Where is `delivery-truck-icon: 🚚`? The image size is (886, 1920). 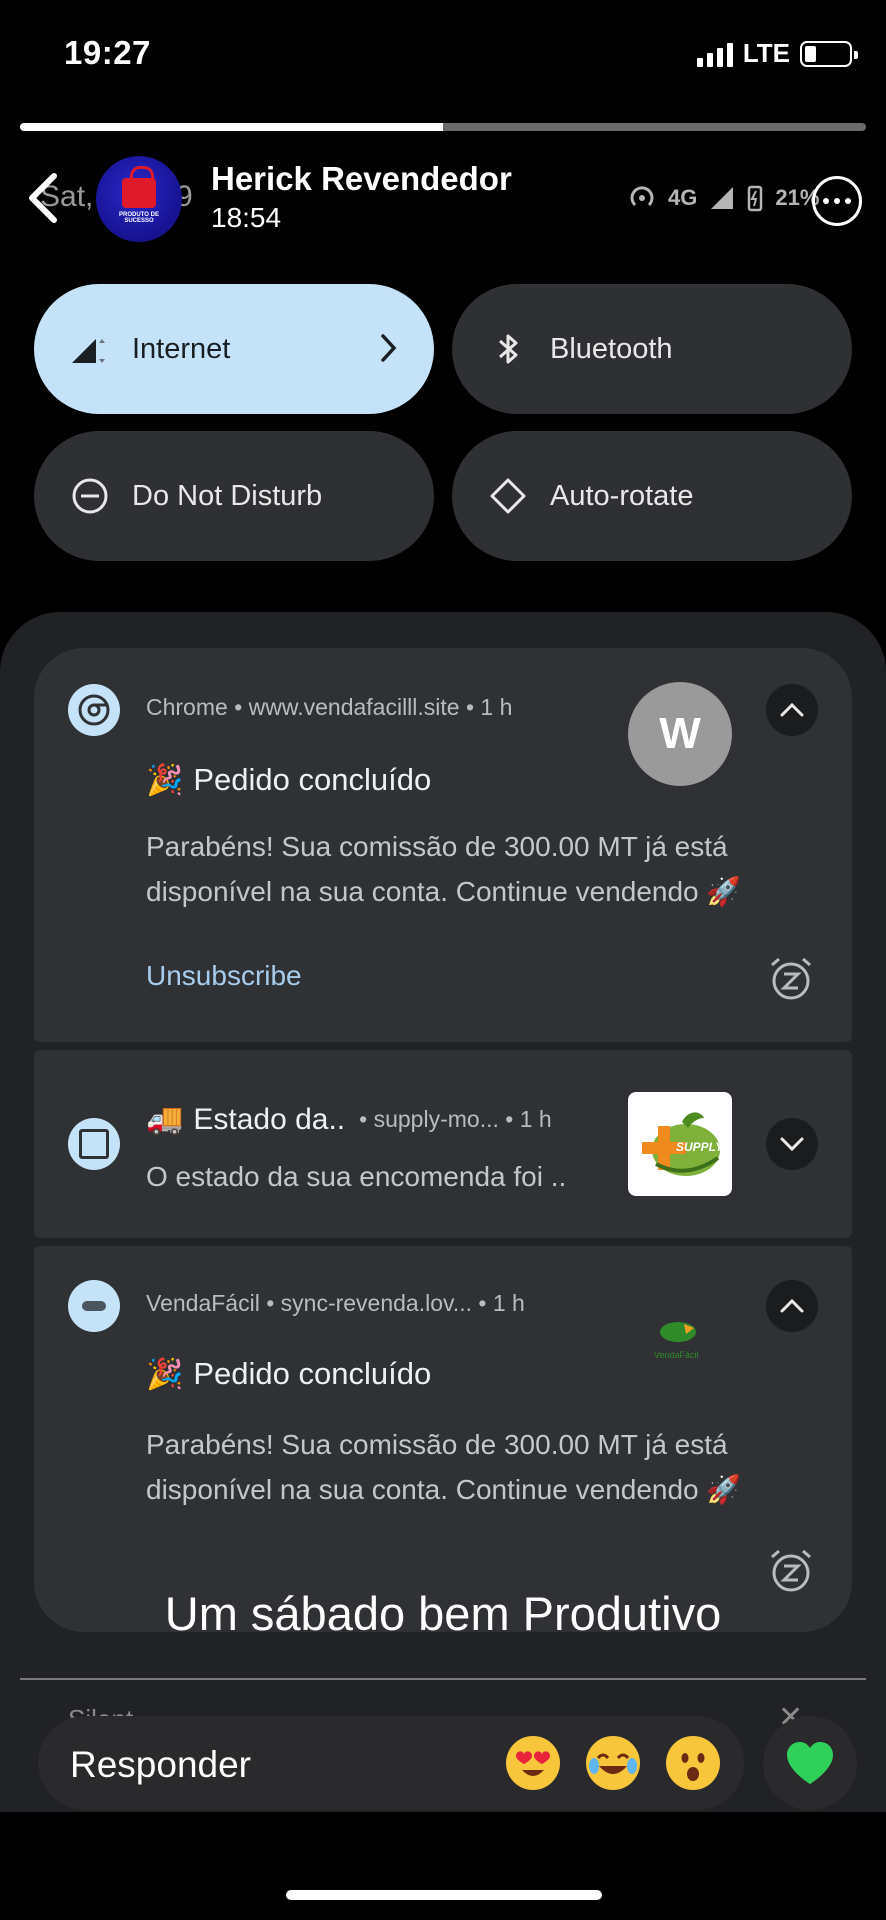
delivery-truck-icon: 🚚 is located at coordinates (165, 1119).